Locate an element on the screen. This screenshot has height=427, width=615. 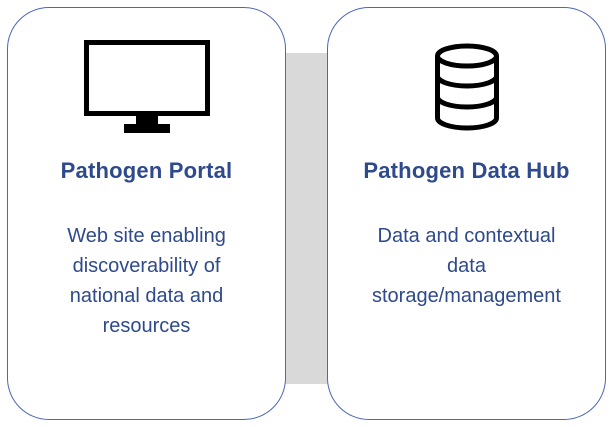
database-icon is located at coordinates (466, 87).